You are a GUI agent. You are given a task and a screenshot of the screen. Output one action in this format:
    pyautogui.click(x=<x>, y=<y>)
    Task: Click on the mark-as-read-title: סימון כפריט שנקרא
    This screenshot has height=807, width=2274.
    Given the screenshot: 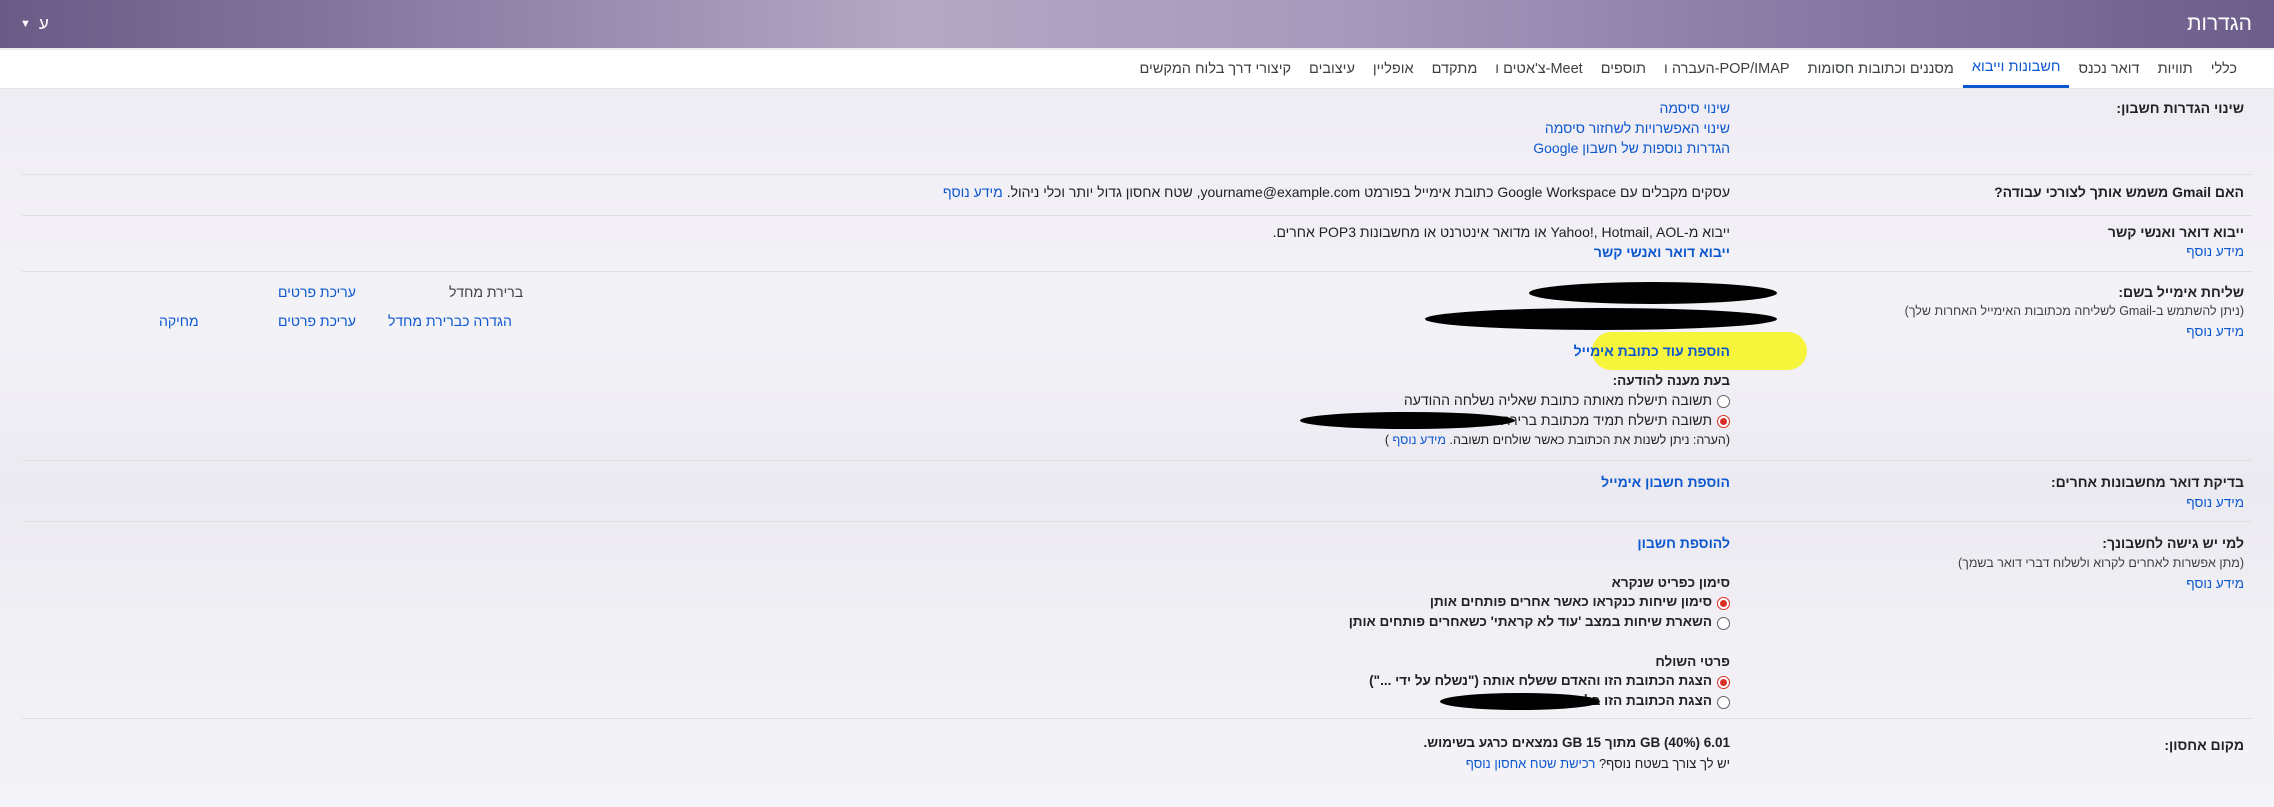 What is the action you would take?
    pyautogui.click(x=1670, y=582)
    